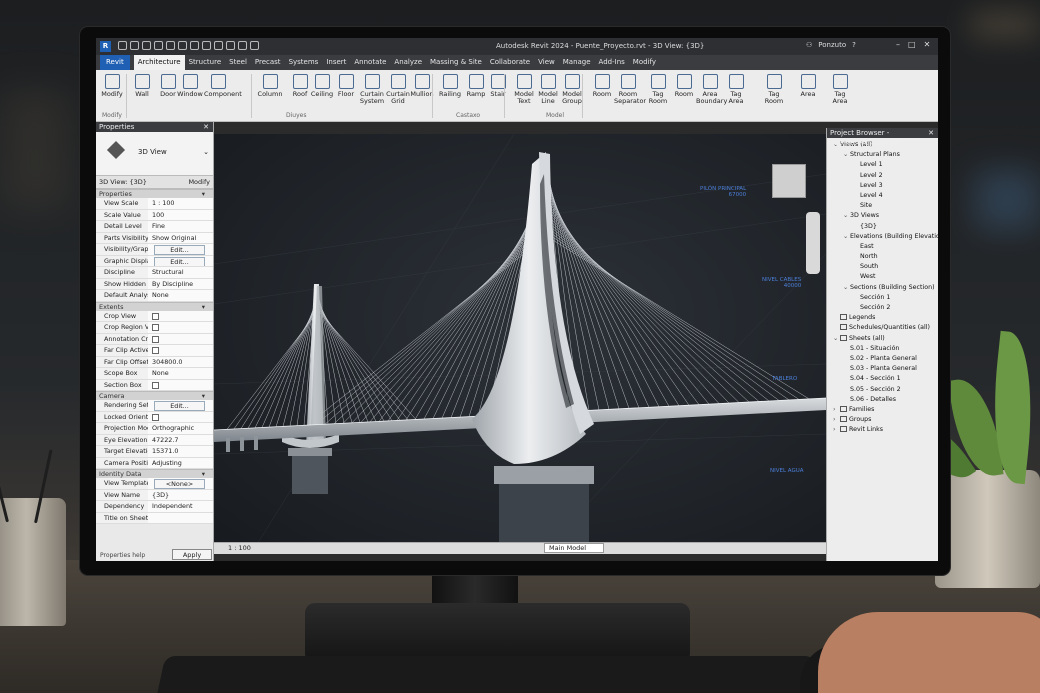  I want to click on property-value: {3D}, so click(180, 494).